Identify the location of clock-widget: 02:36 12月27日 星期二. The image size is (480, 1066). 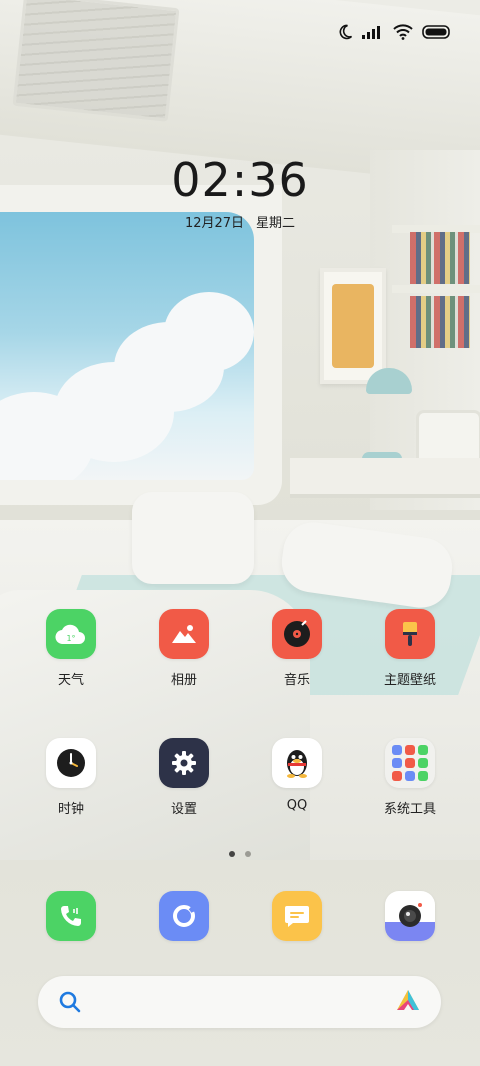
(240, 190).